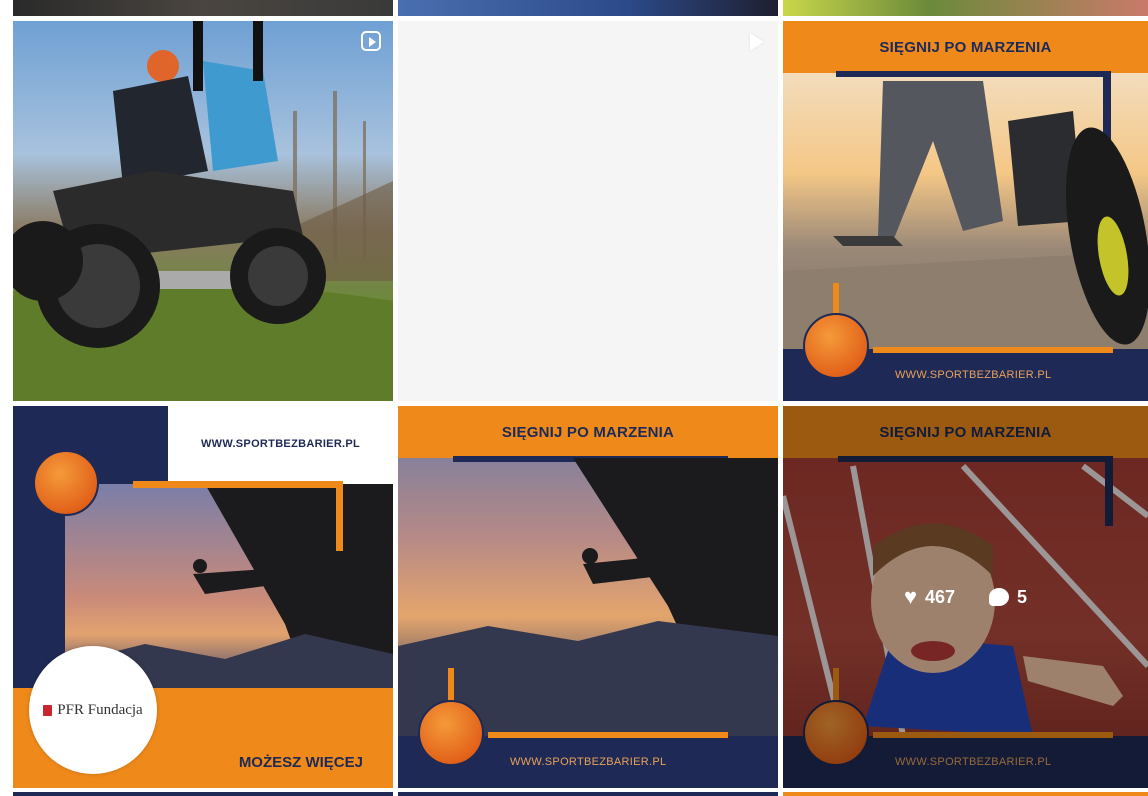  I want to click on reel-icon, so click(371, 41).